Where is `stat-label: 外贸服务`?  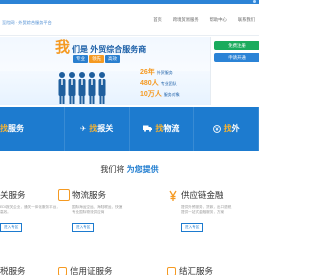
stat-label: 外贸服务 is located at coordinates (164, 72).